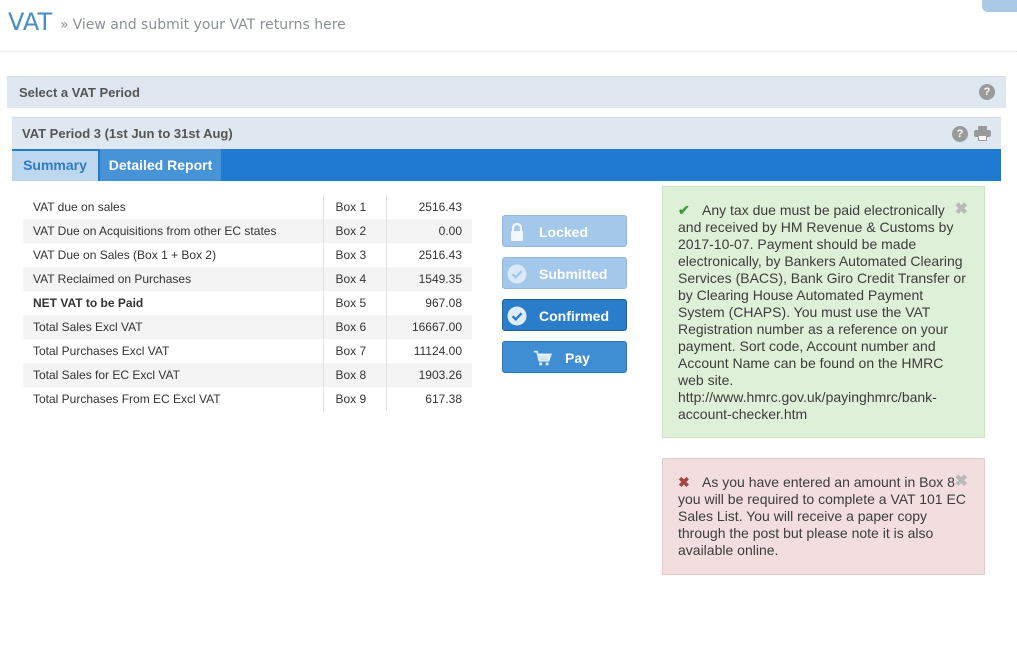 This screenshot has height=646, width=1017. I want to click on row-label: VAT Reclaimed on Purchases, so click(173, 279).